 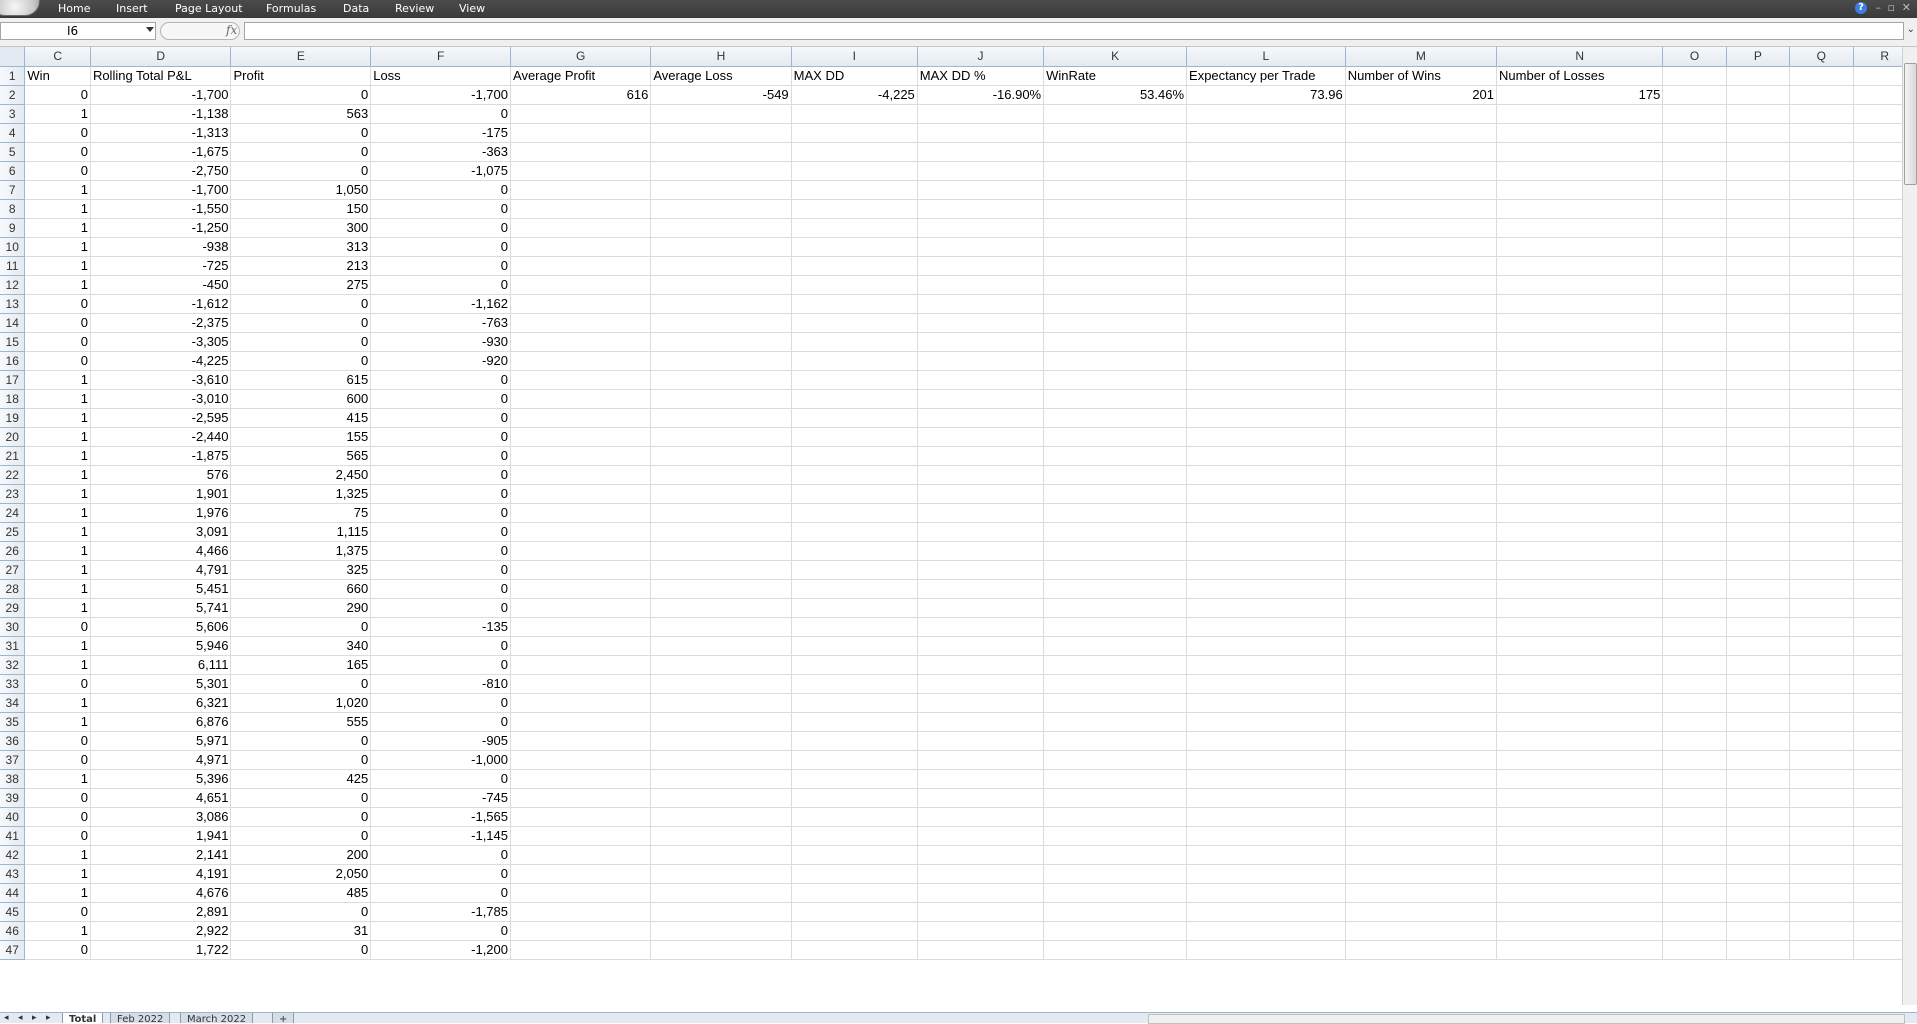 What do you see at coordinates (441, 342) in the screenshot?
I see `cell: -930` at bounding box center [441, 342].